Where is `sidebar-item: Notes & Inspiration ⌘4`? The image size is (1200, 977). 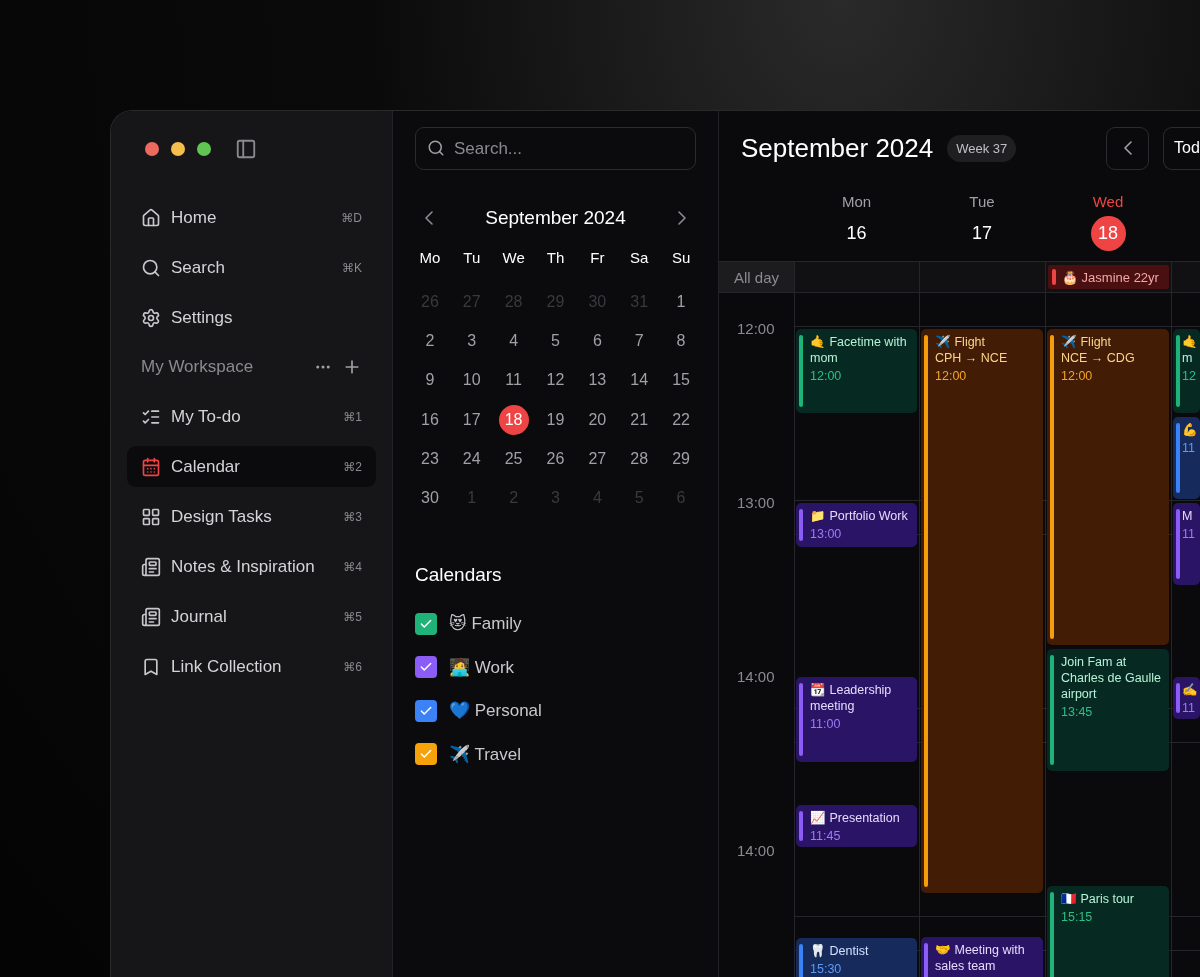 sidebar-item: Notes & Inspiration ⌘4 is located at coordinates (251, 566).